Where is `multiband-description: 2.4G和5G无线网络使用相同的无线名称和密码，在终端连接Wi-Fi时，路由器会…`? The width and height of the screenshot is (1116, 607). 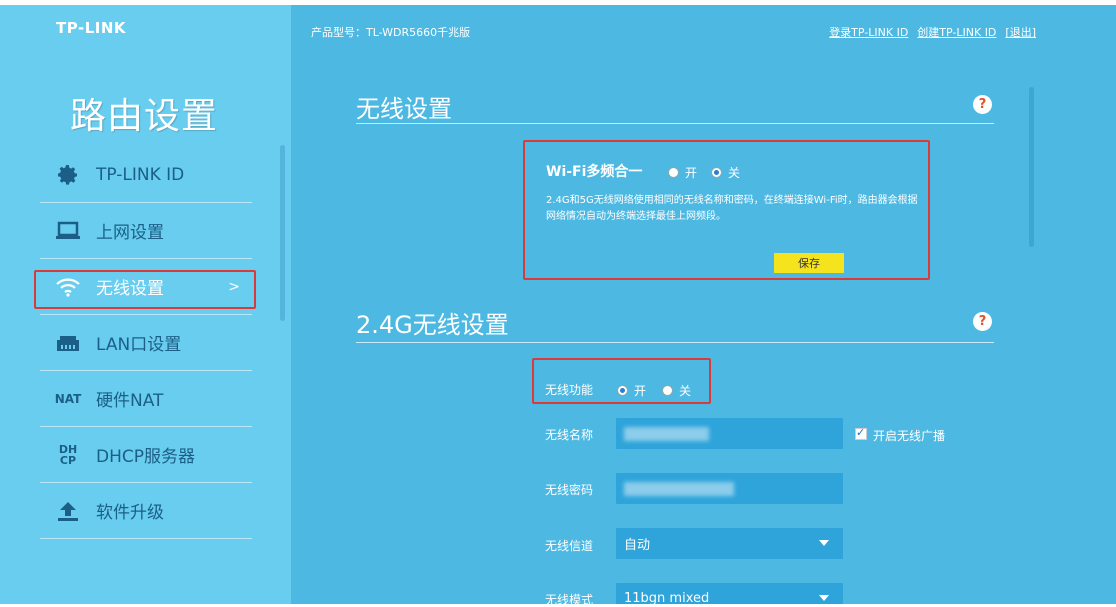
multiband-description: 2.4G和5G无线网络使用相同的无线名称和密码，在终端连接Wi-Fi时，路由器会… is located at coordinates (732, 208).